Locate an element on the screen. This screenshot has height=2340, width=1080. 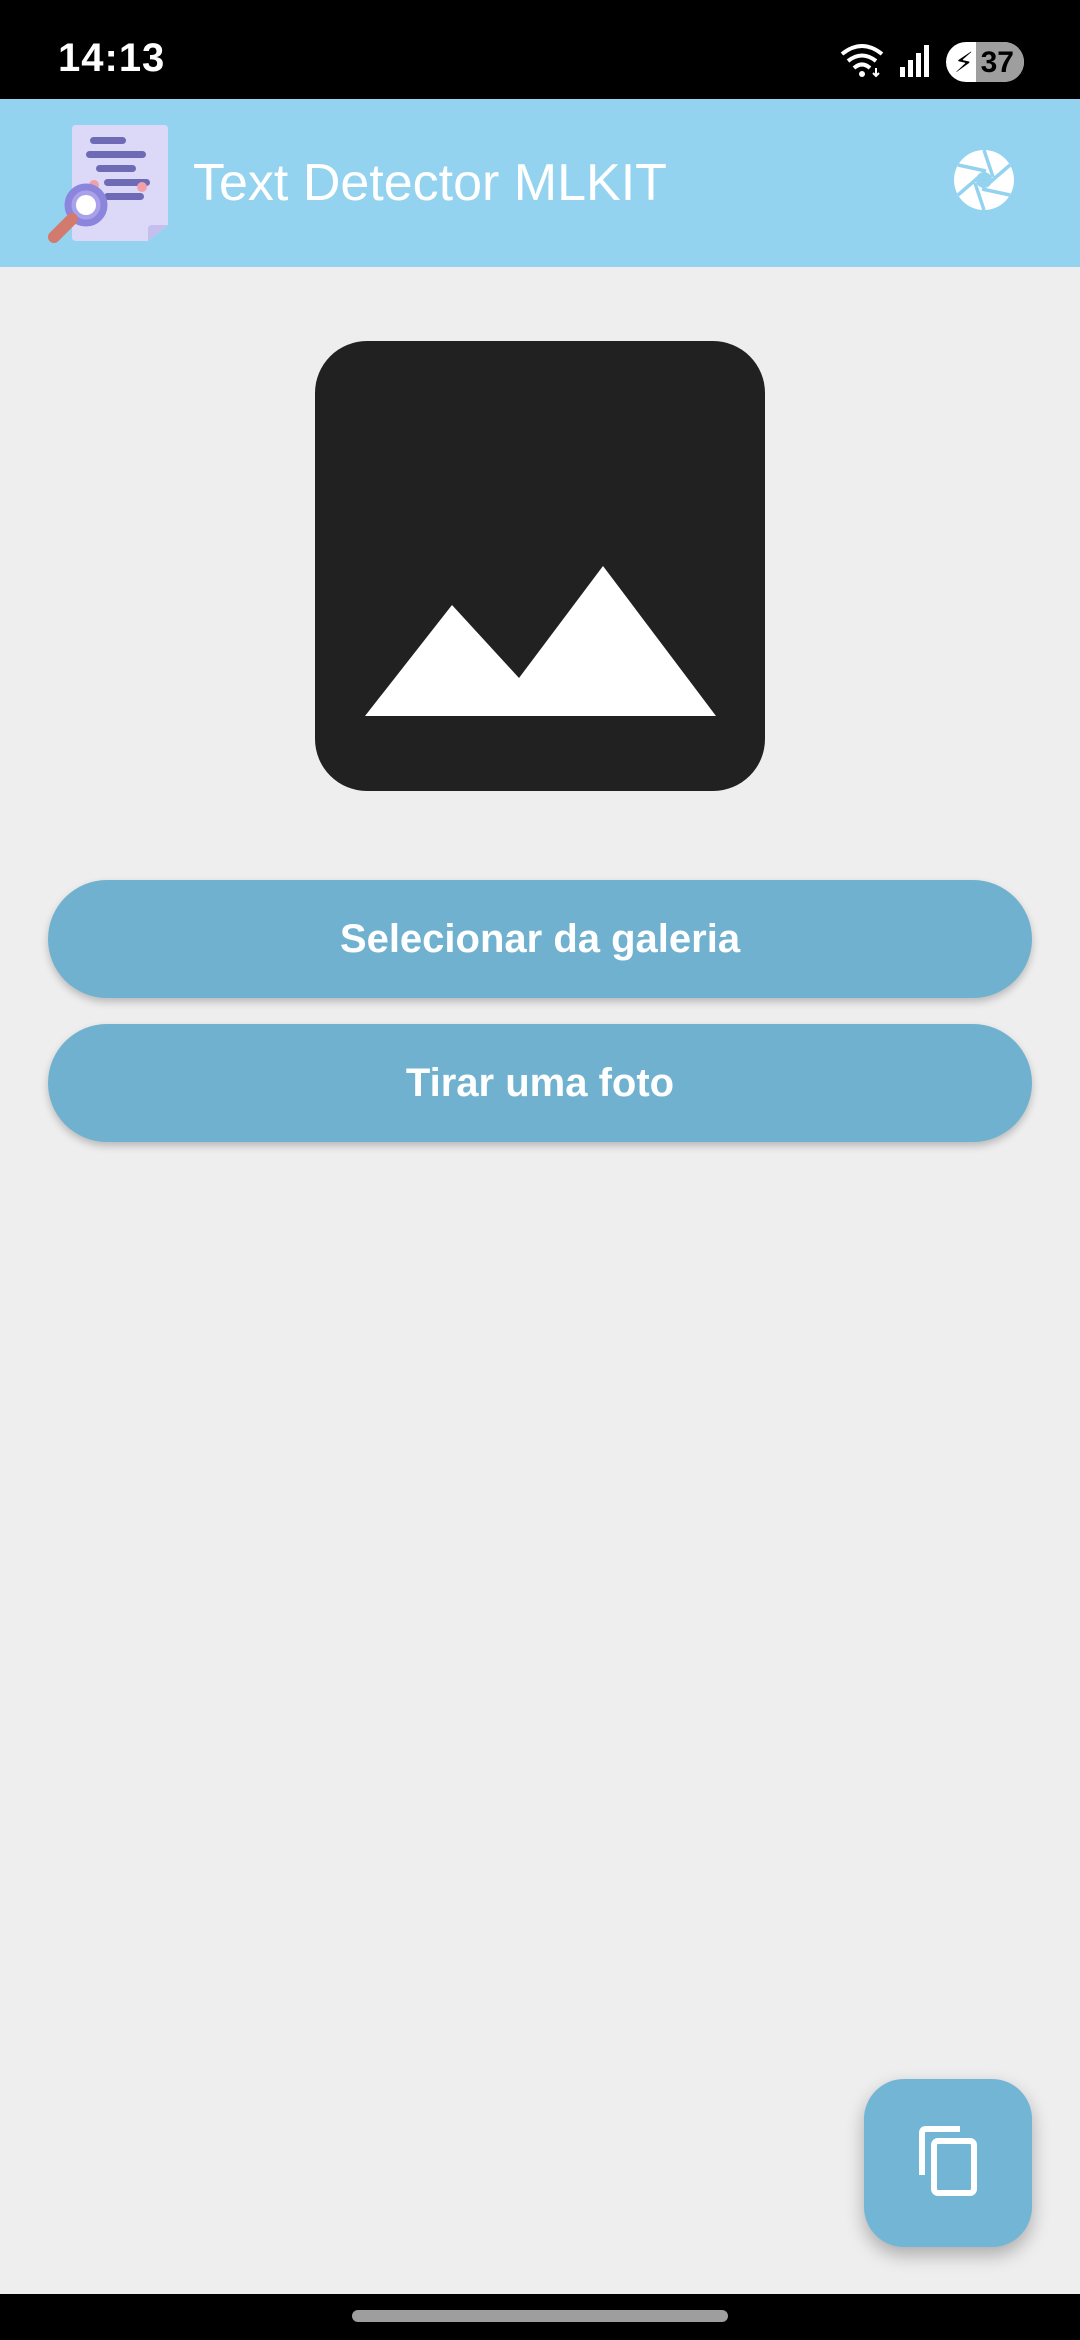
copy-icon is located at coordinates (948, 2163).